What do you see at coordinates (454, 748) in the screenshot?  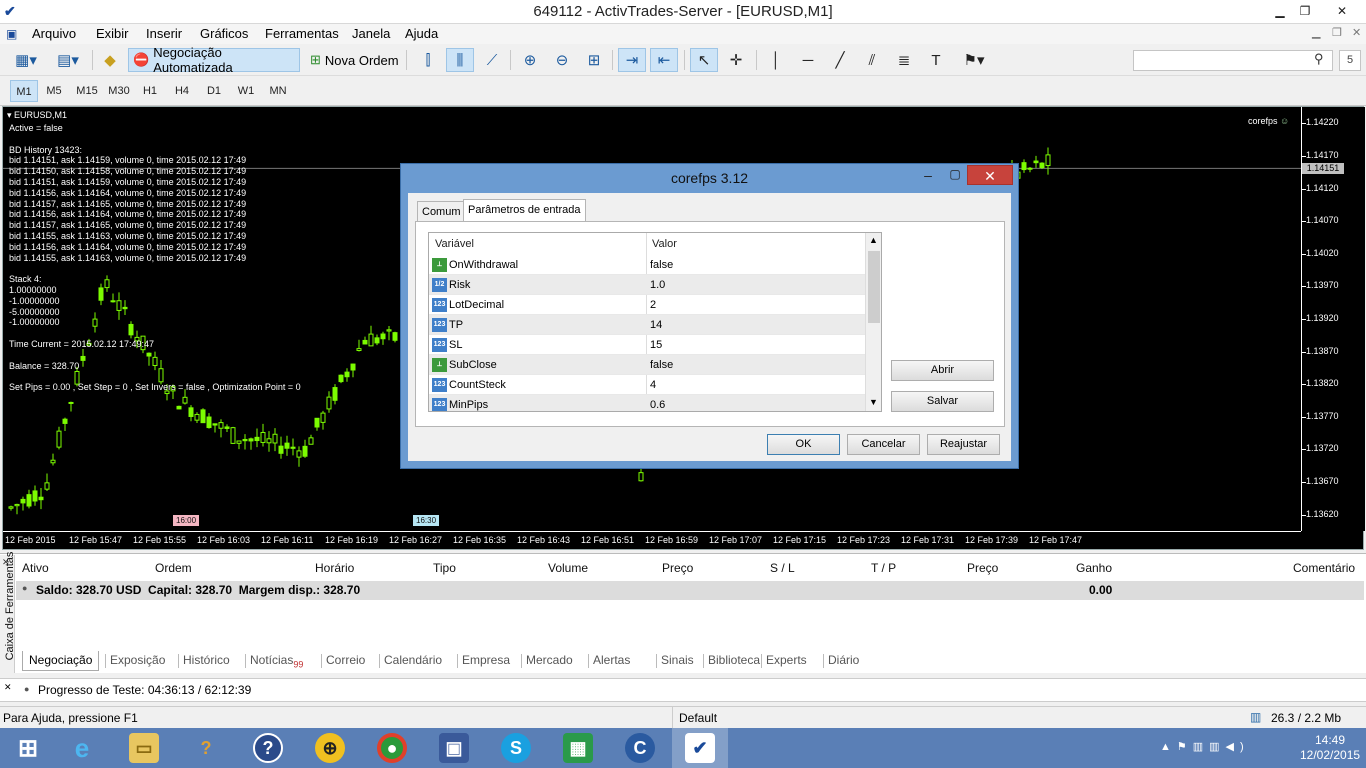 I see `taskbar-remote: ▣` at bounding box center [454, 748].